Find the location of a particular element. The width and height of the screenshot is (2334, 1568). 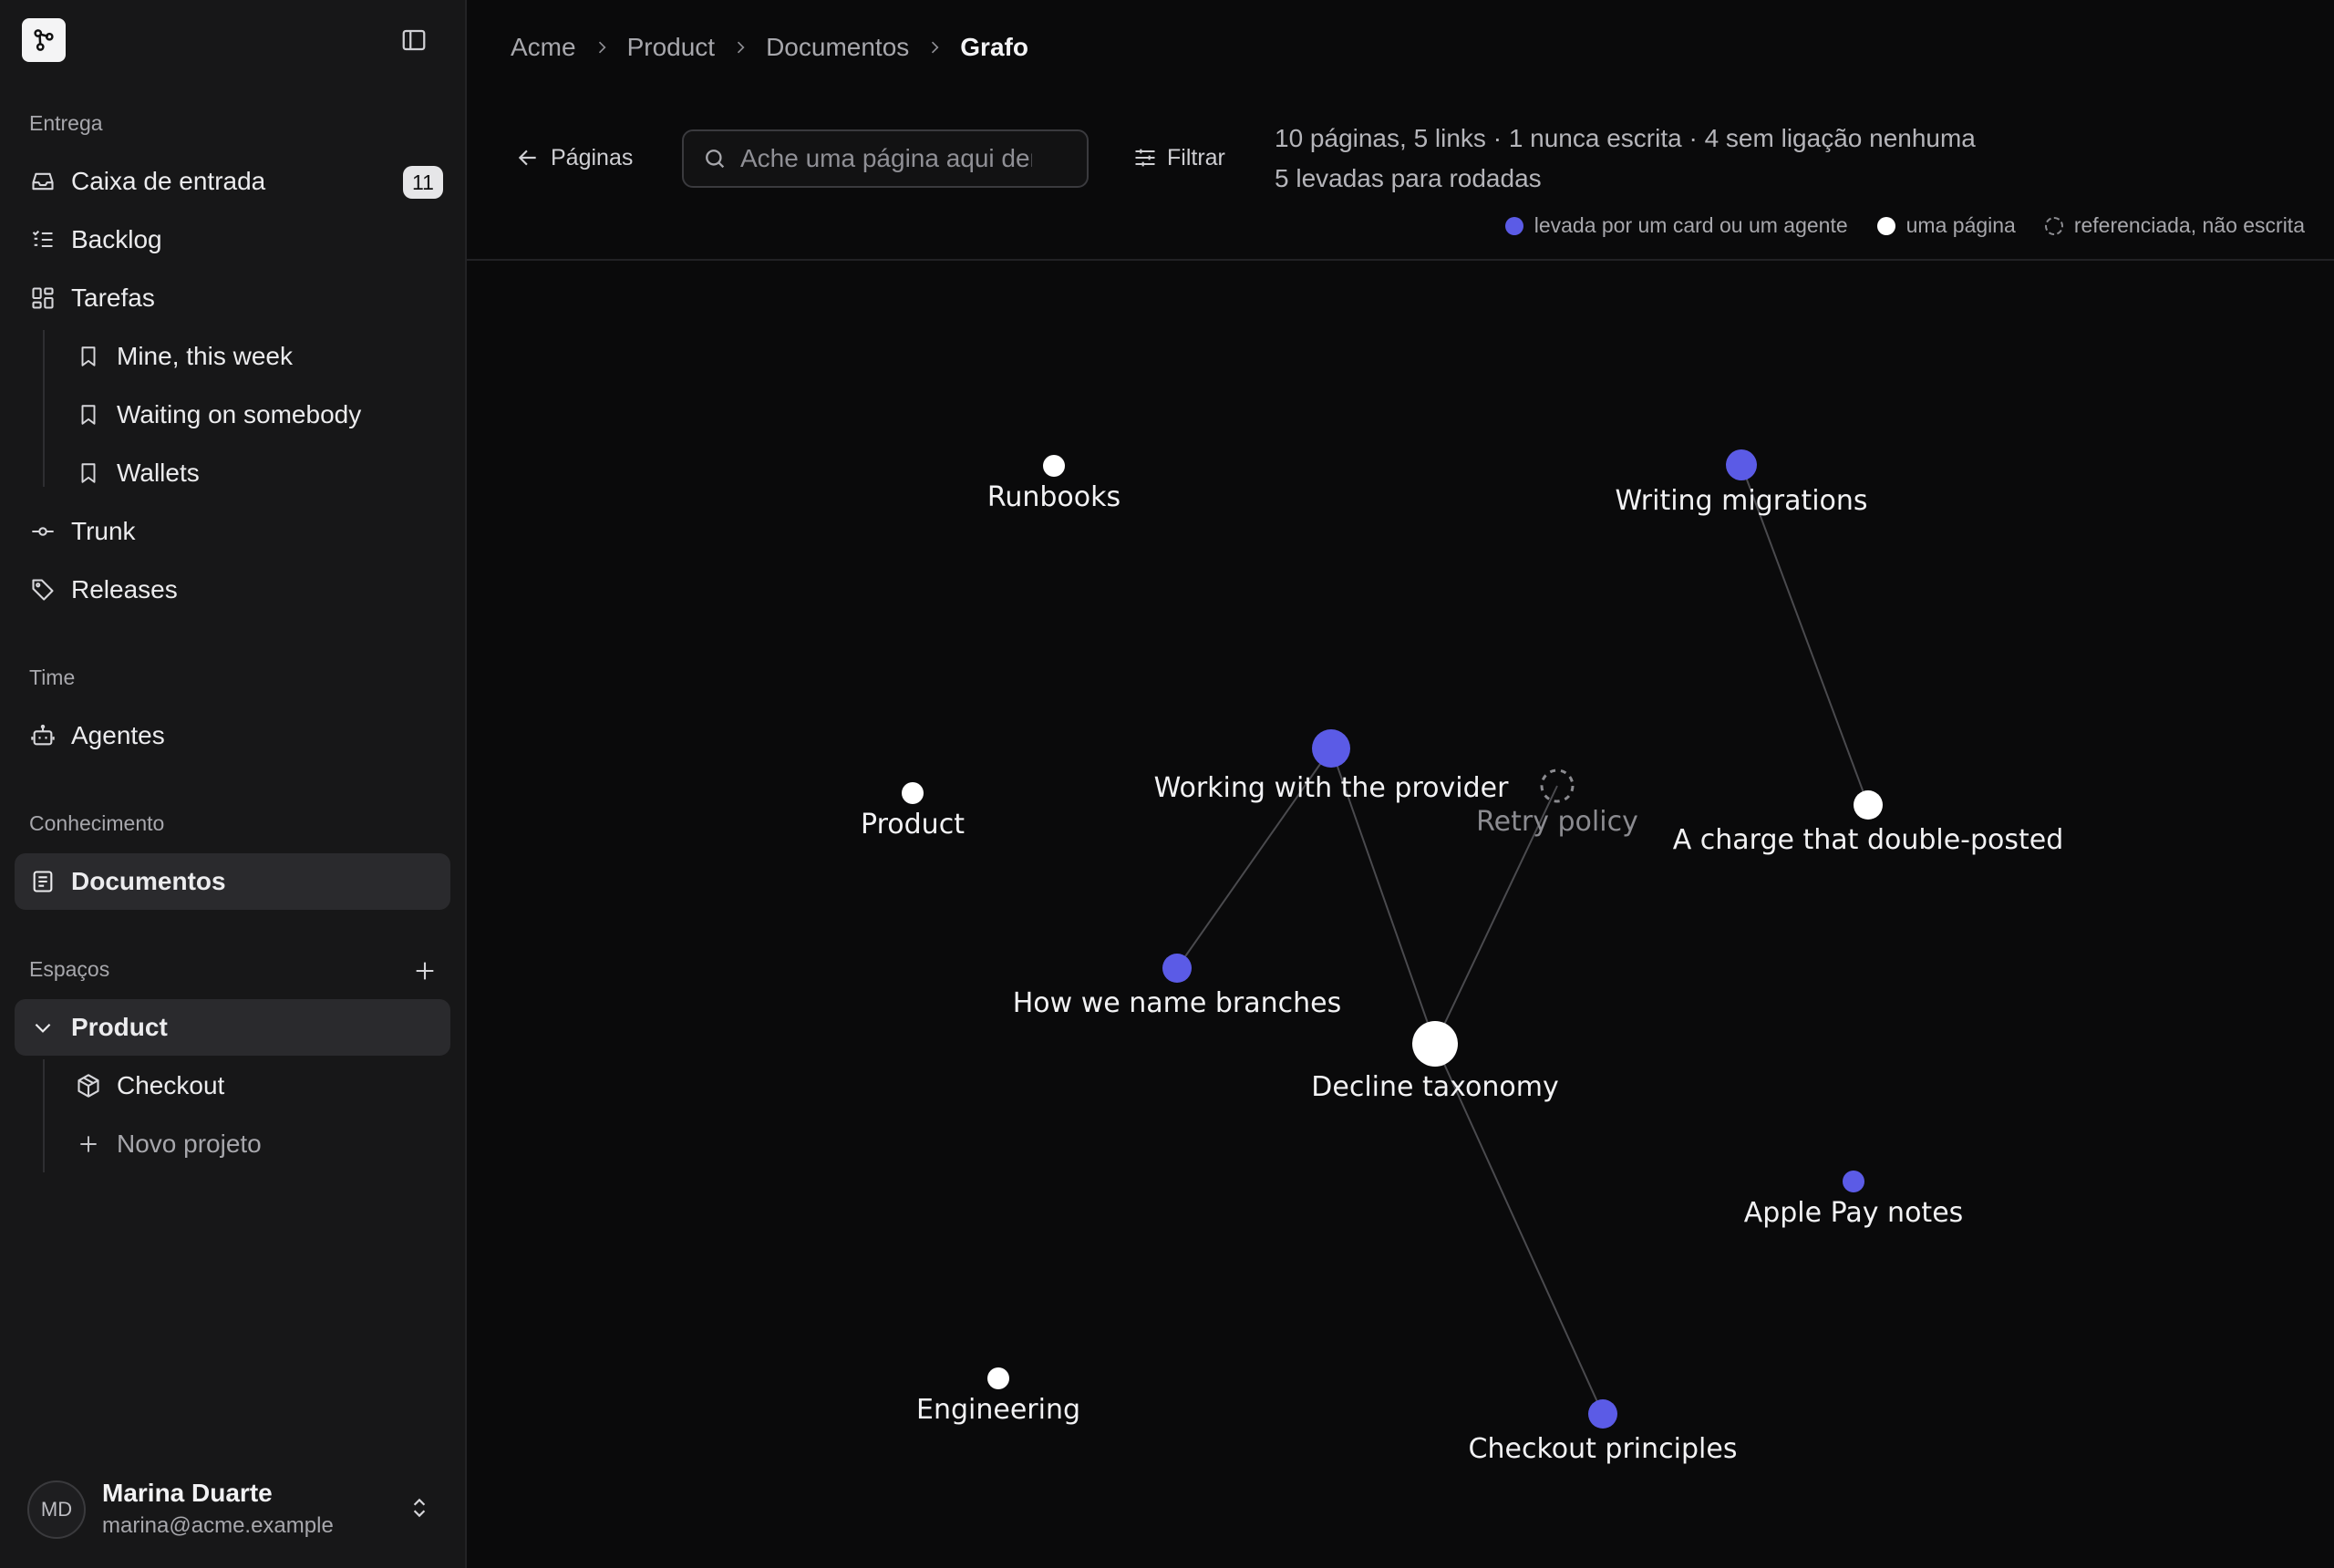

filter-button: Filtrar is located at coordinates (1179, 158).